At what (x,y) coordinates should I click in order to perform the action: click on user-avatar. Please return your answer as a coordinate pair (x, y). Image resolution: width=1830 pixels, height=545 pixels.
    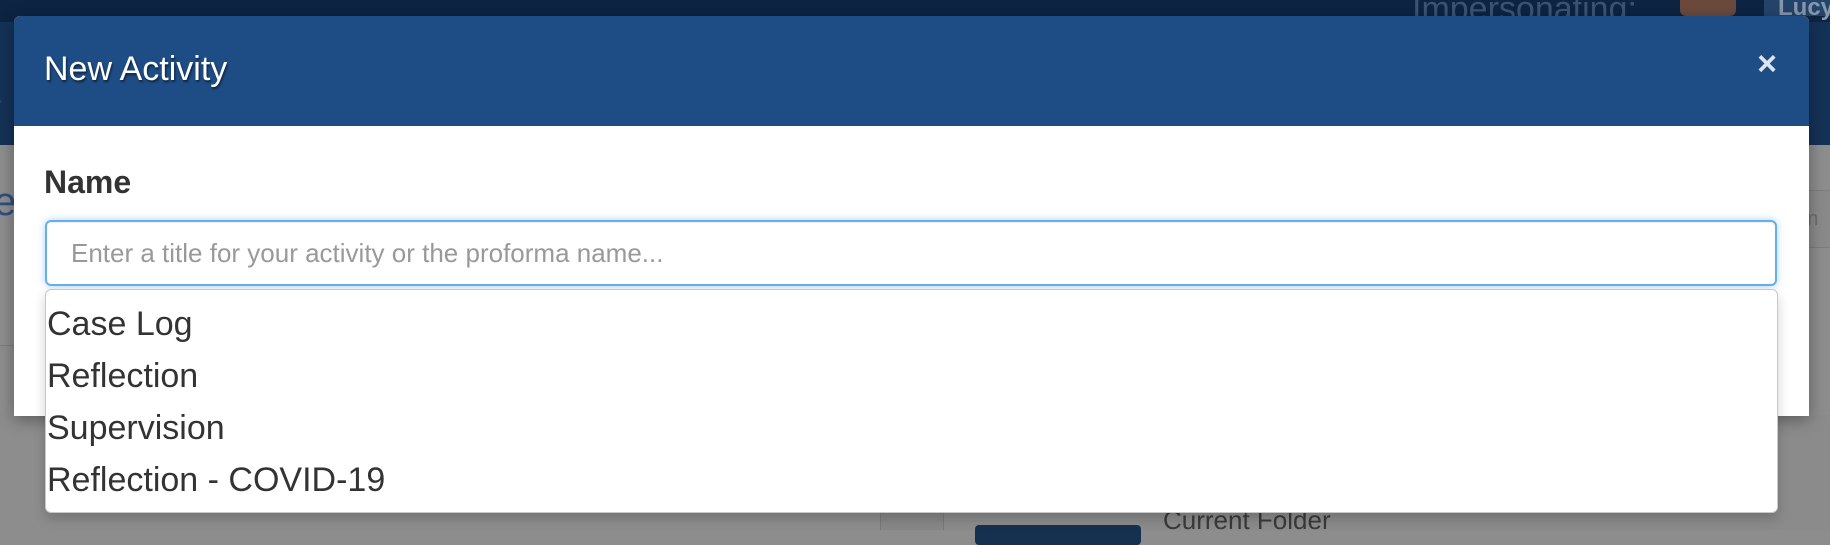
    Looking at the image, I should click on (1708, 8).